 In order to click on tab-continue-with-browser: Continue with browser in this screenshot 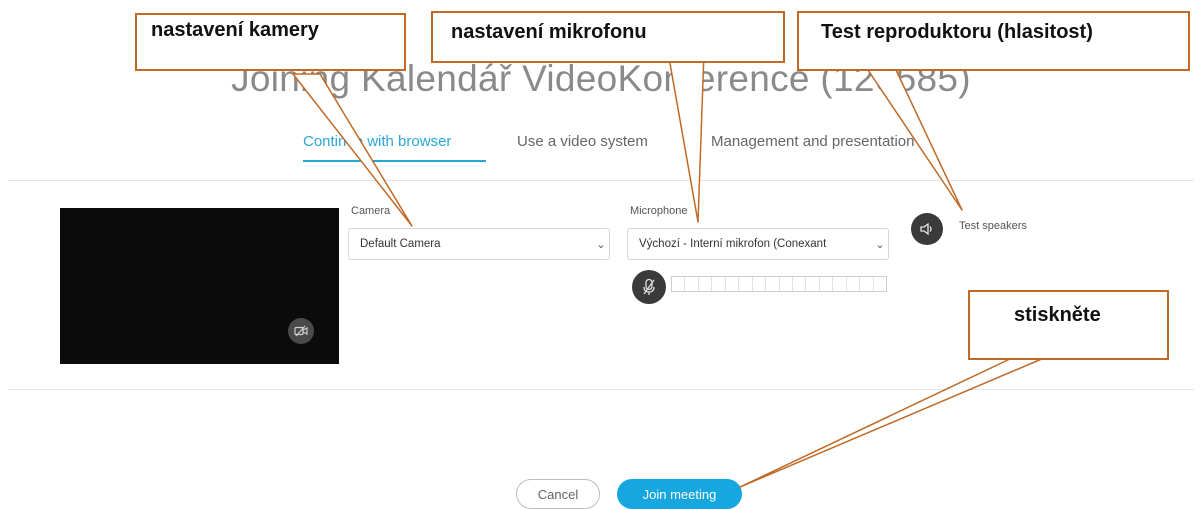, I will do `click(377, 141)`.